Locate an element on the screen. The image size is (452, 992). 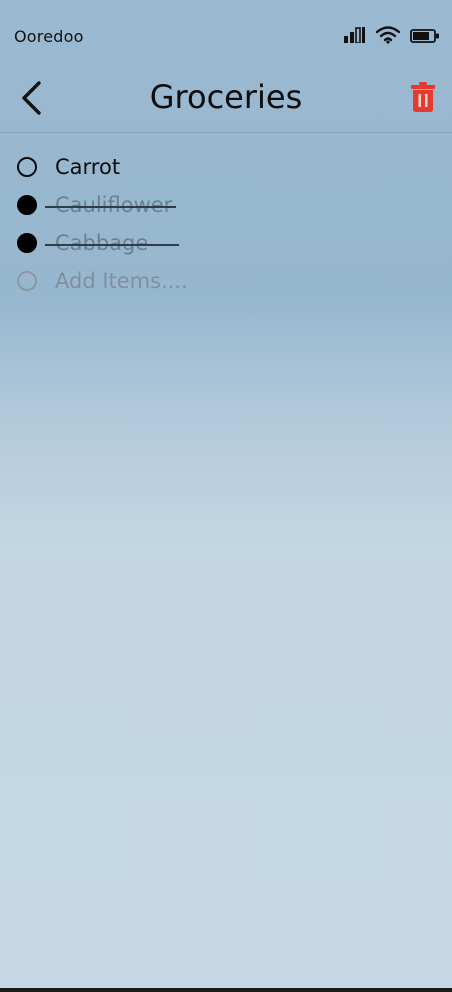
page-title: Groceries is located at coordinates (226, 97).